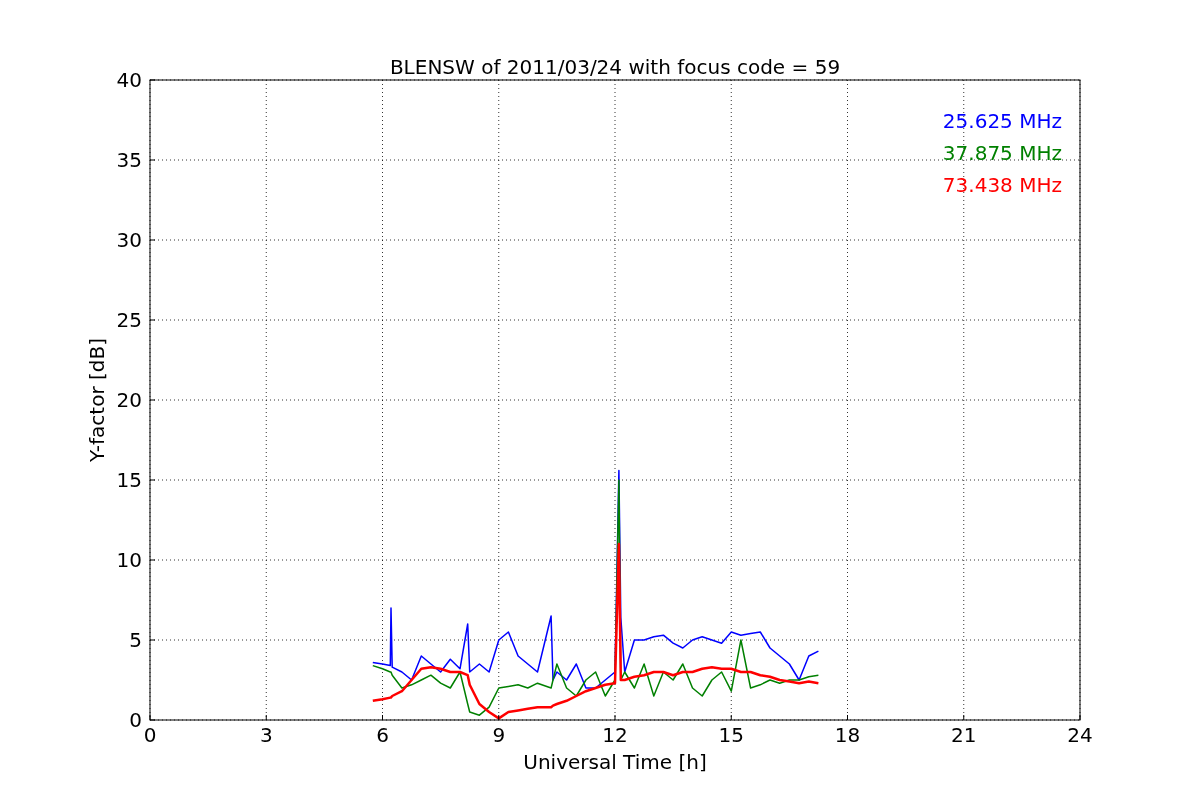 The image size is (1200, 800). What do you see at coordinates (615, 735) in the screenshot?
I see `x-tick-label: 12` at bounding box center [615, 735].